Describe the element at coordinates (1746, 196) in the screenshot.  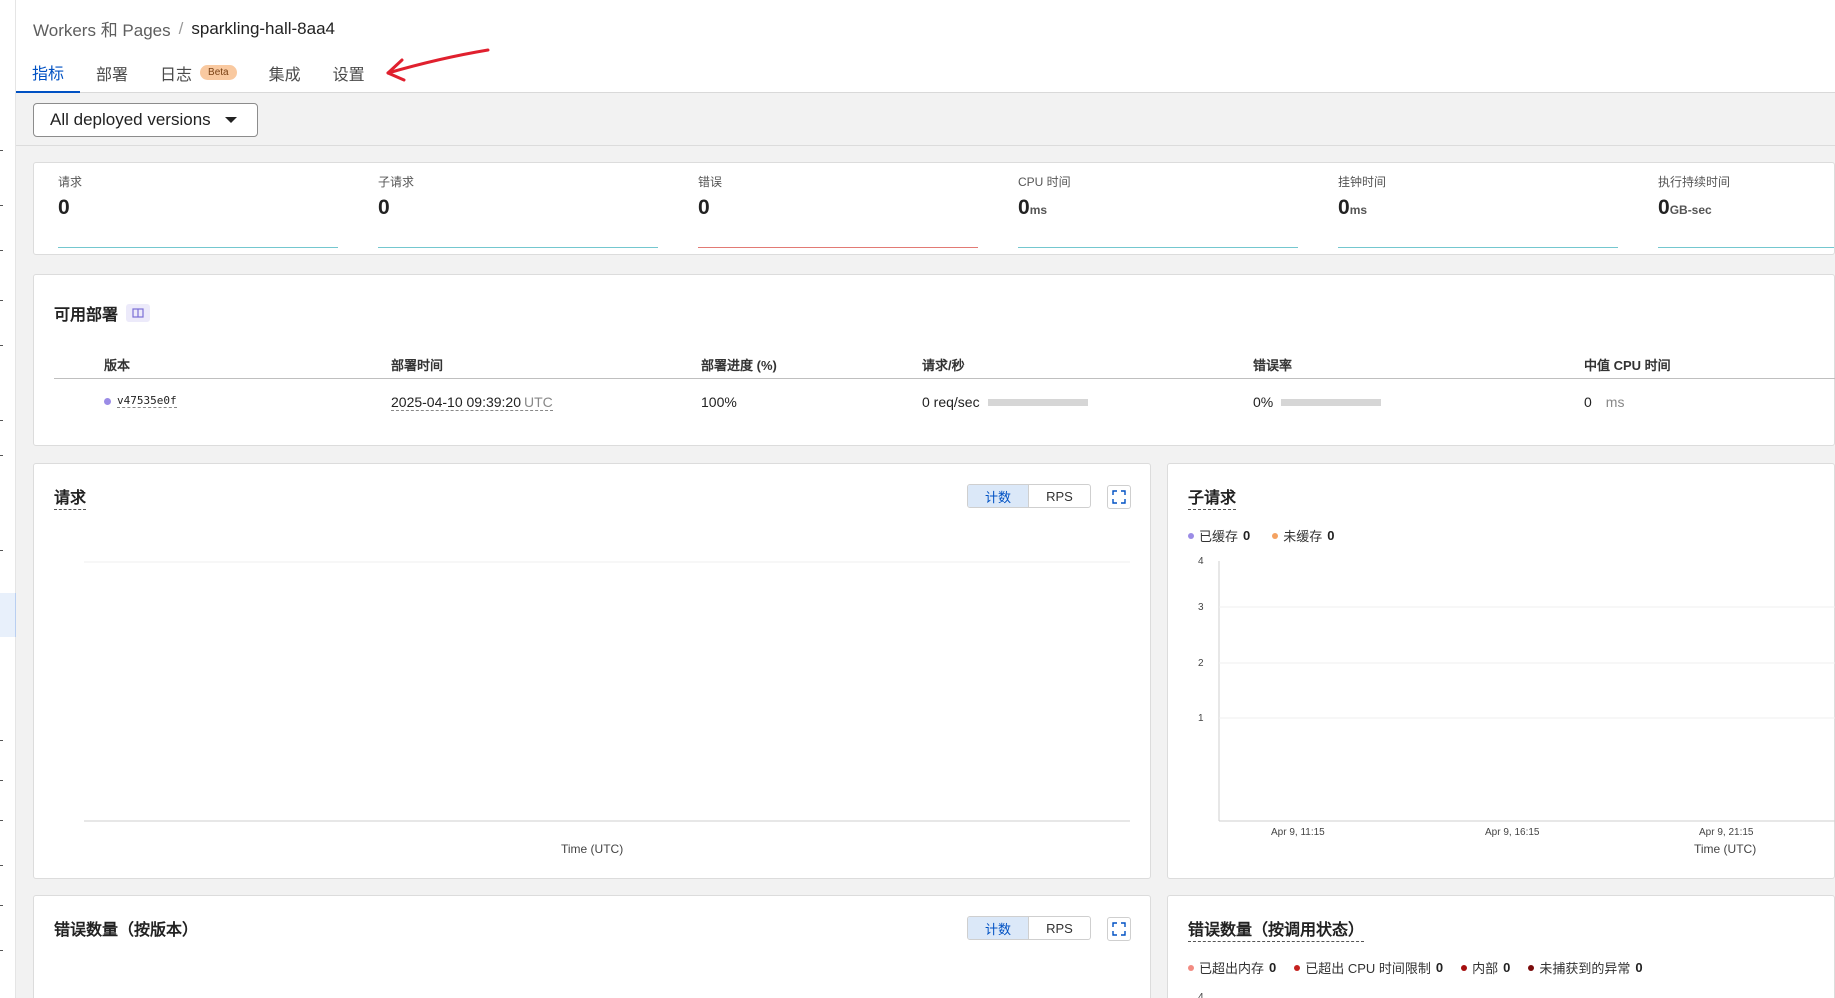
I see `metric-duration: 执行持续时间 0GB-sec` at that location.